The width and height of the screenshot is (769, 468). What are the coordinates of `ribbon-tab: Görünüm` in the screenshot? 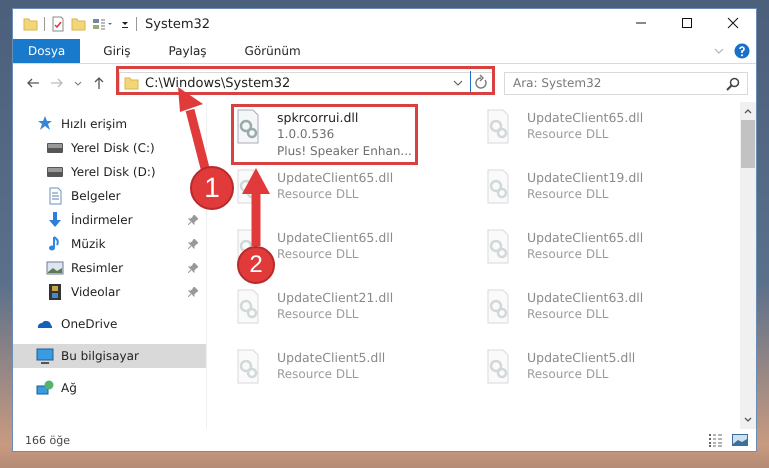 It's located at (273, 51).